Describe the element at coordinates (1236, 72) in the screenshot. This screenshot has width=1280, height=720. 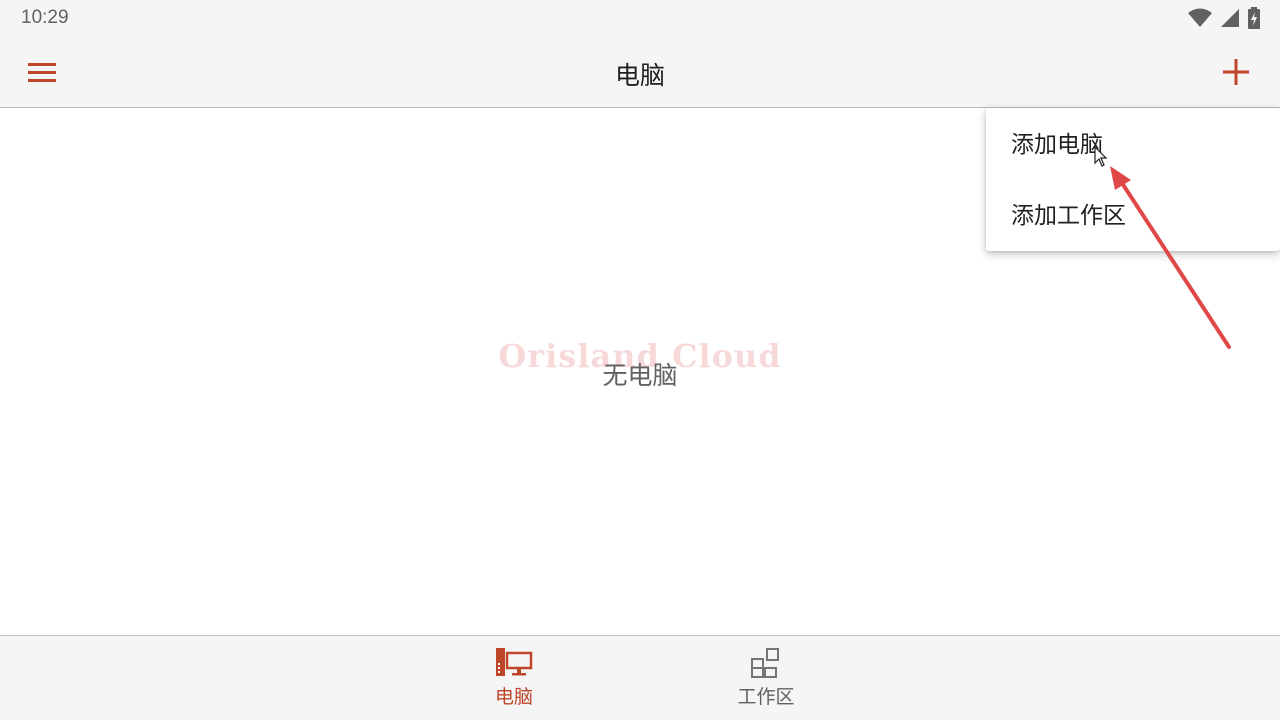
I see `plus-icon` at that location.